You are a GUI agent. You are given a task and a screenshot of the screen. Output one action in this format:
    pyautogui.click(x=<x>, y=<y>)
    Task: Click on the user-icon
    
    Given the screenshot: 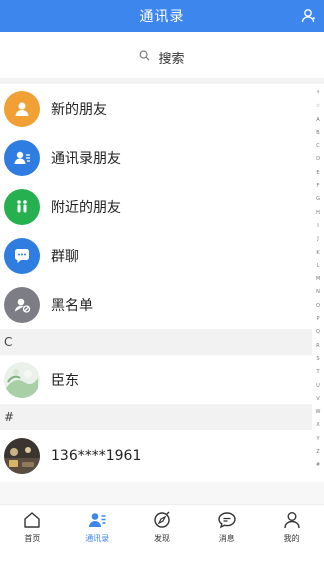 What is the action you would take?
    pyautogui.click(x=309, y=16)
    